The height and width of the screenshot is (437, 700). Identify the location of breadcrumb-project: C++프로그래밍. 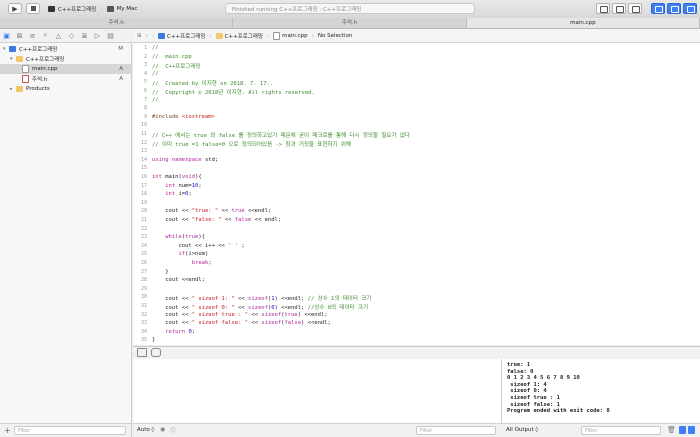
(186, 36).